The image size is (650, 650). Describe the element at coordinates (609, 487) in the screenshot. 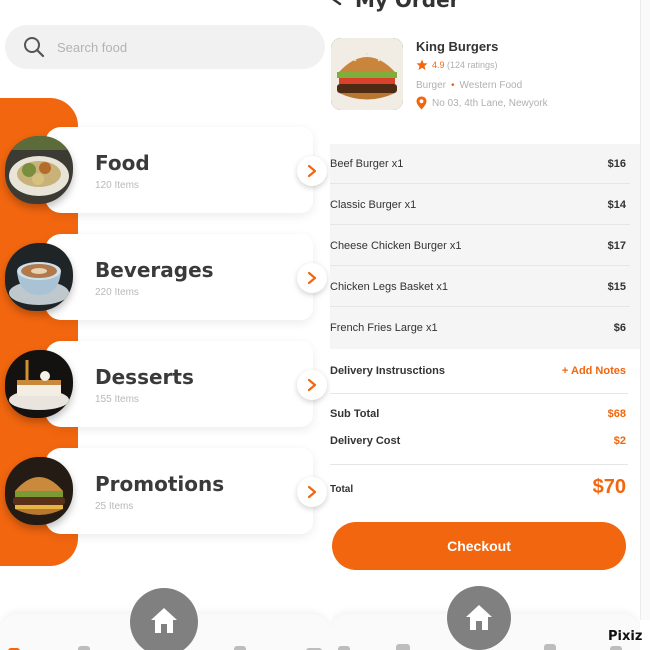

I see `total-value: $70` at that location.